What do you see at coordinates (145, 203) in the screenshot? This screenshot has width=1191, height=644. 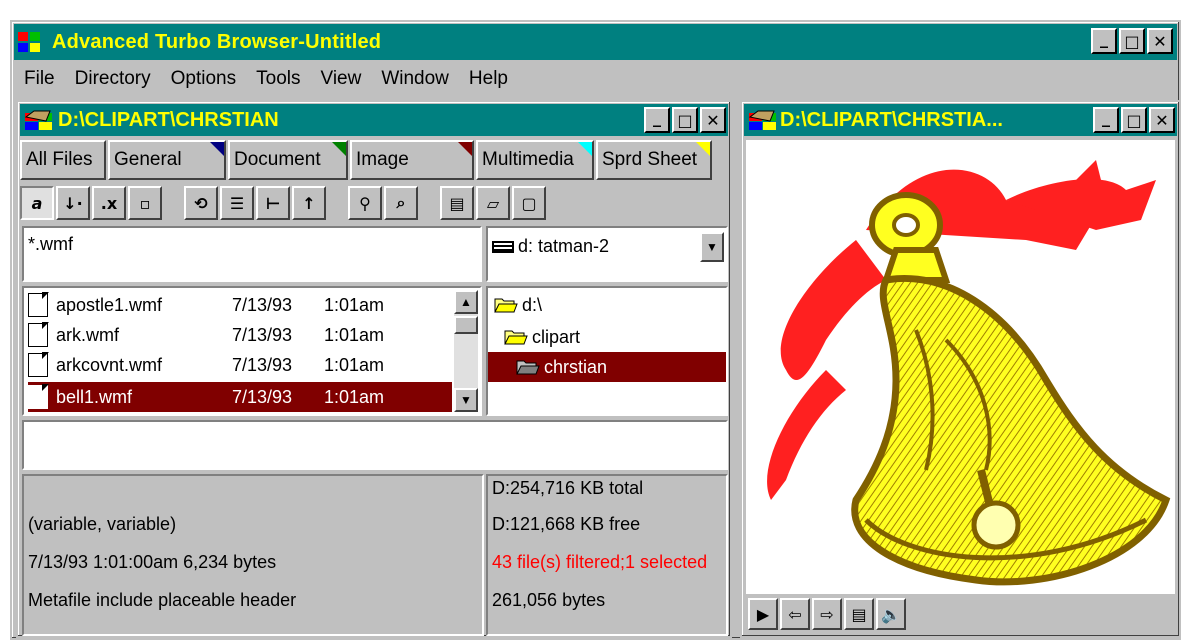 I see `sort-size-icon: ▫` at bounding box center [145, 203].